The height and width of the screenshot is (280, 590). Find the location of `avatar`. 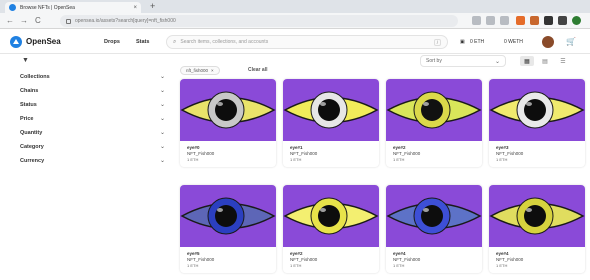

avatar is located at coordinates (548, 42).